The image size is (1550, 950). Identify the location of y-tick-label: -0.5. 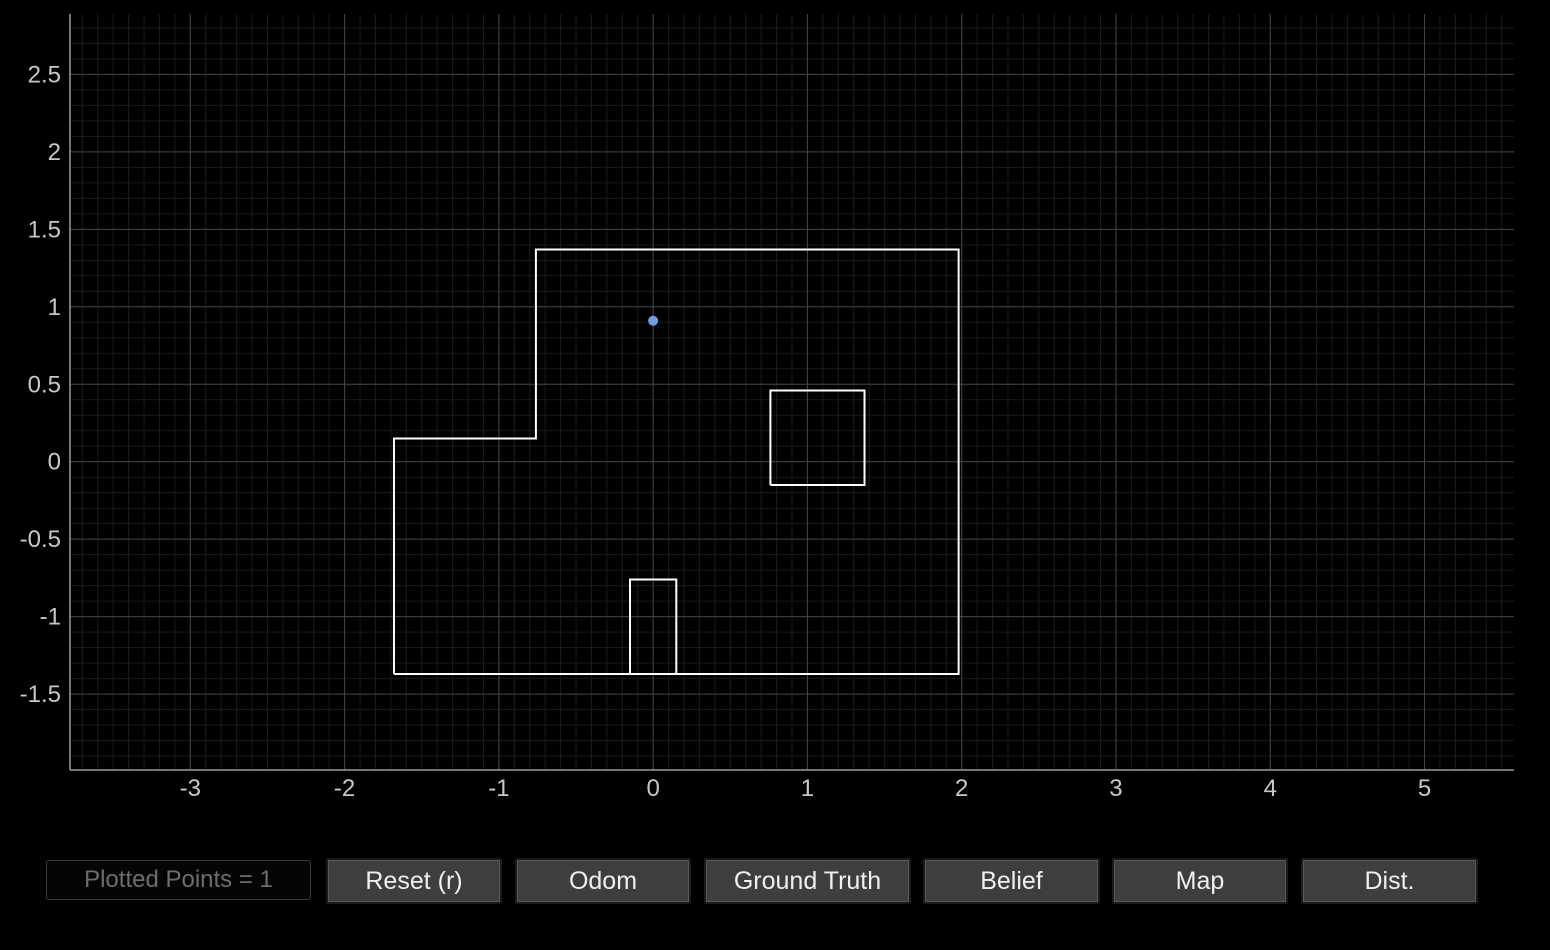
(40, 539).